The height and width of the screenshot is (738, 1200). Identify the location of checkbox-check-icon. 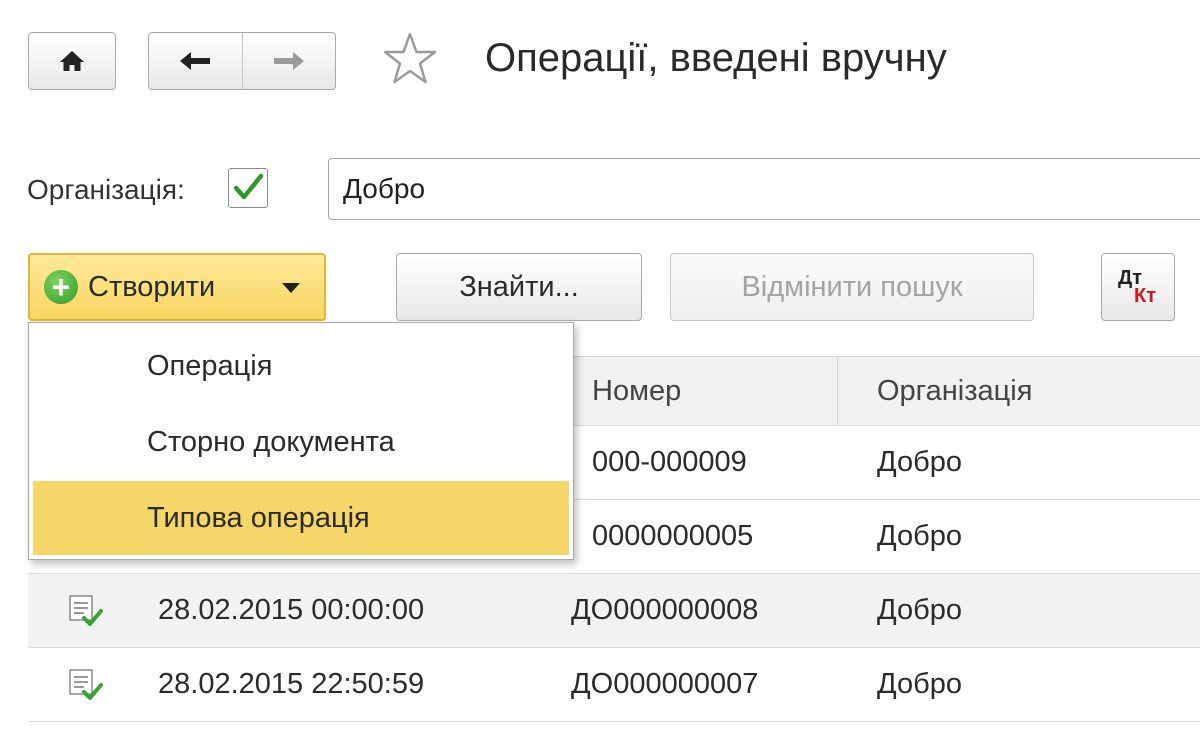
(248, 186).